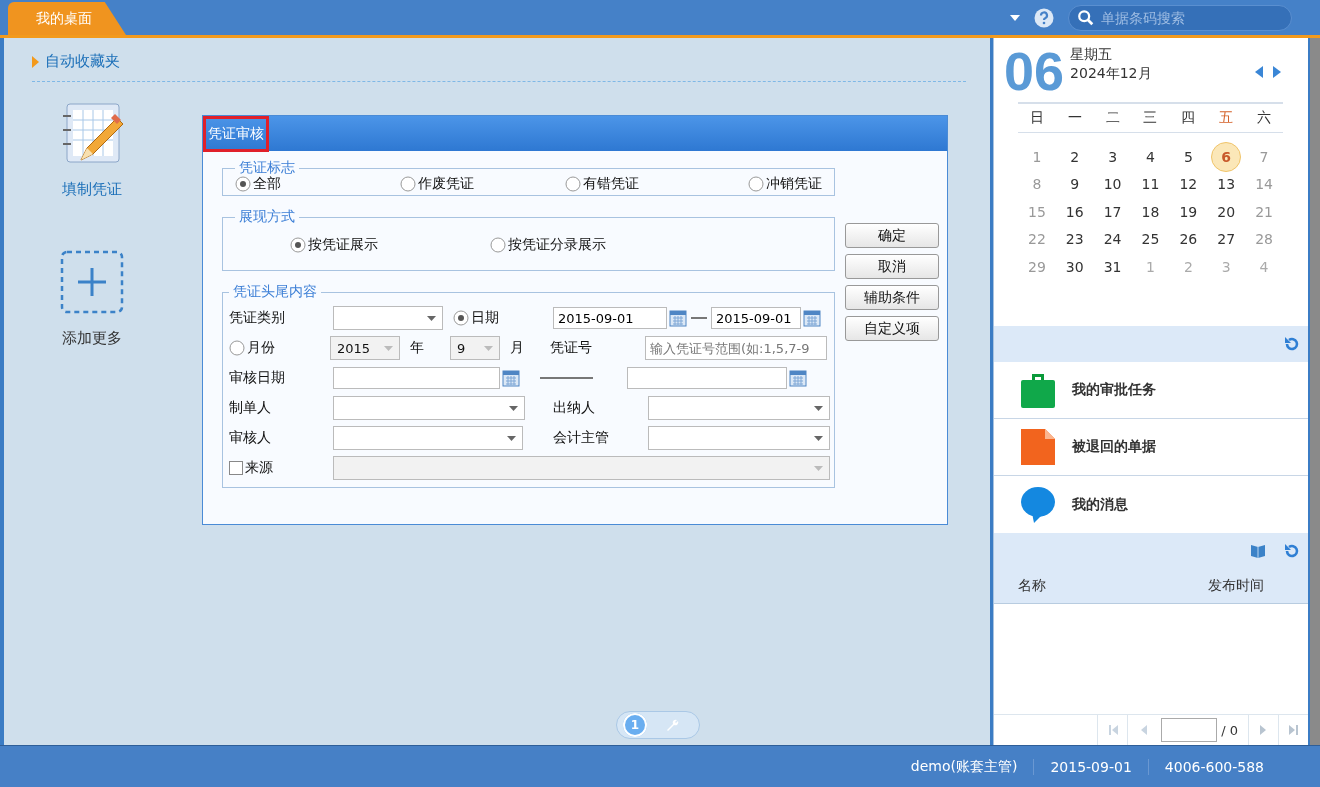 The image size is (1320, 787). What do you see at coordinates (1150, 184) in the screenshot?
I see `calendar-day: 11` at bounding box center [1150, 184].